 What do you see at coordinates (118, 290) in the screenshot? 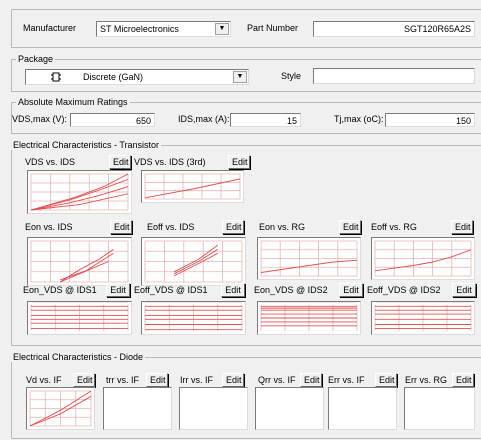
I see `edit-button-eon-vds-ids1: Edit` at bounding box center [118, 290].